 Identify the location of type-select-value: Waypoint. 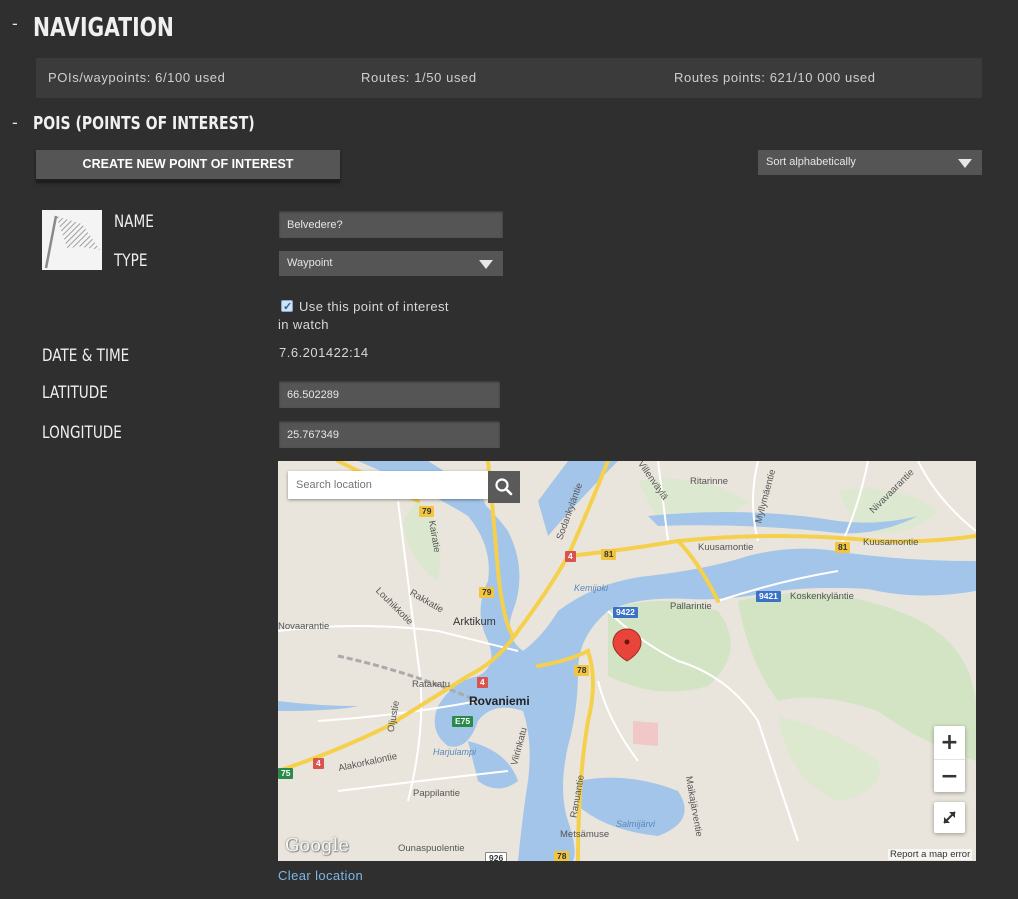
(310, 263).